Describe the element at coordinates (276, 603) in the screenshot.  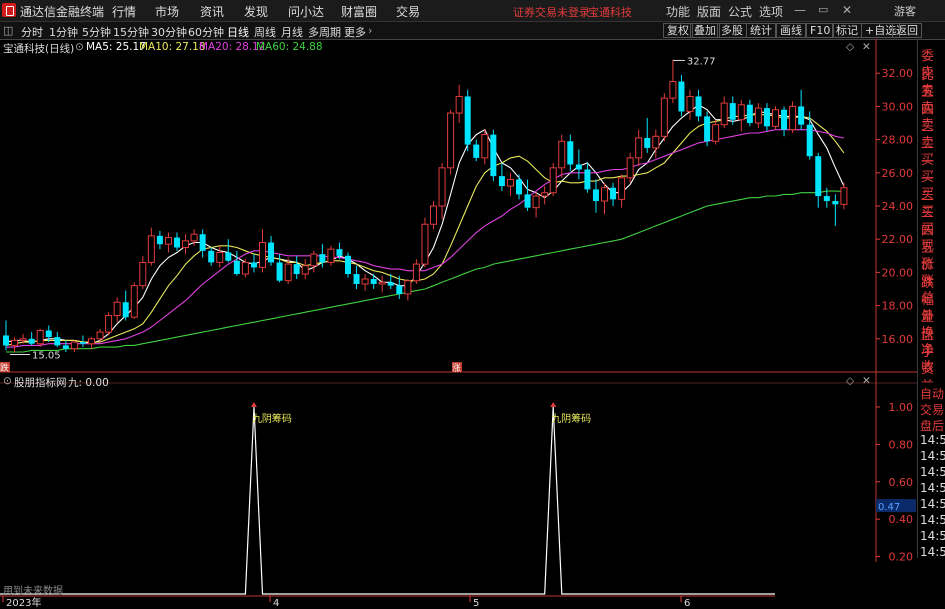
I see `time-tick-label: 4` at that location.